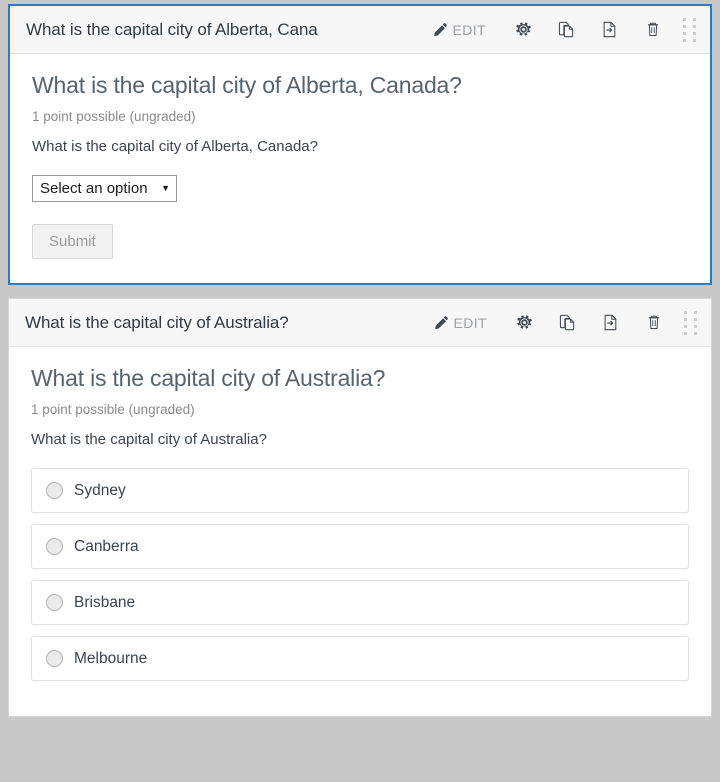 The width and height of the screenshot is (720, 782). Describe the element at coordinates (360, 490) in the screenshot. I see `answer-choice: Sydney` at that location.